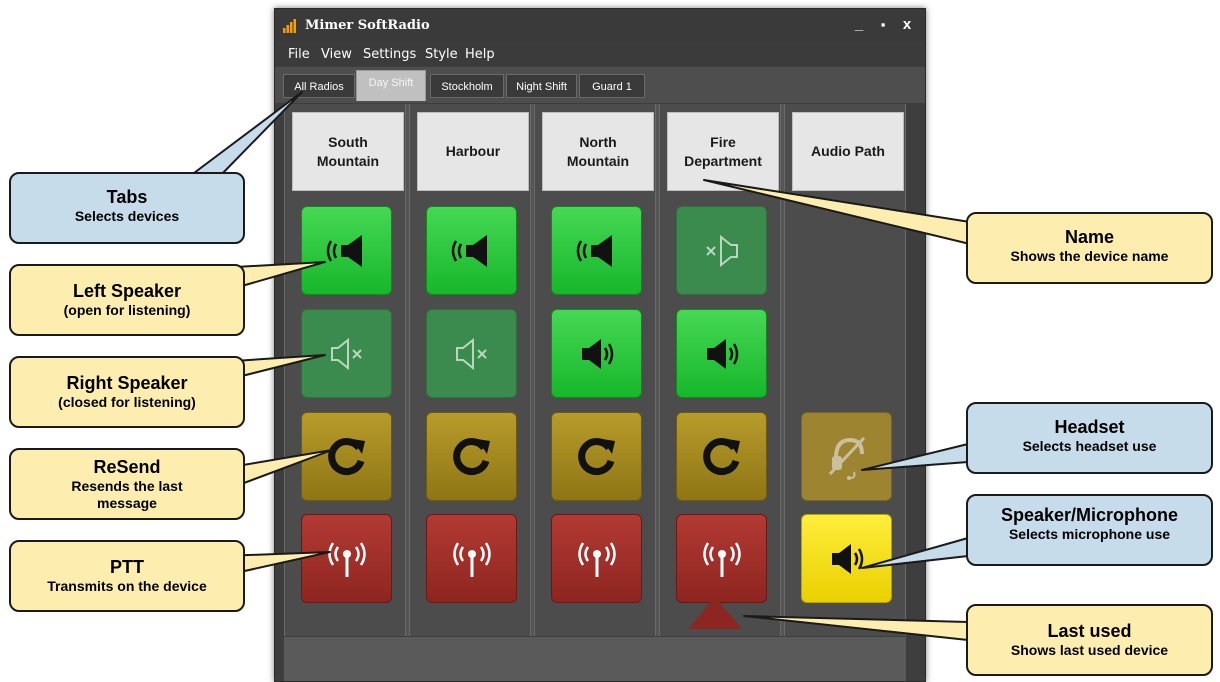 This screenshot has width=1220, height=682. I want to click on callout-name-title: Name, so click(1089, 237).